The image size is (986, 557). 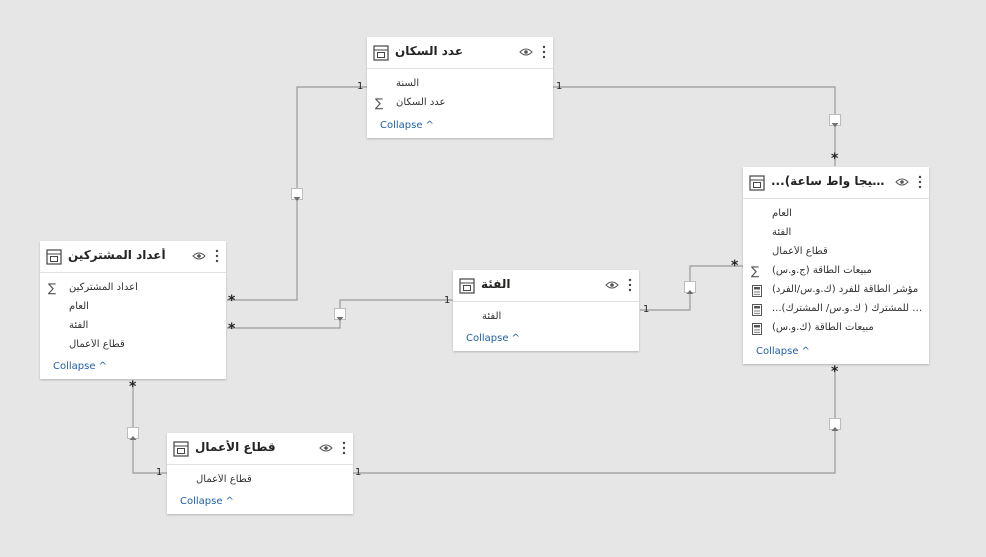 I want to click on table-title: عدد السكان, so click(x=429, y=51).